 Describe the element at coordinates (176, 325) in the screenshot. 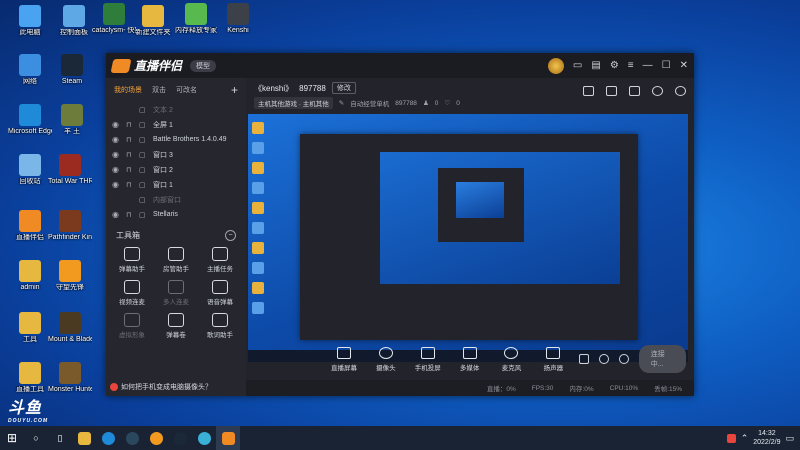

I see `tool-item: 弹幕卷` at that location.